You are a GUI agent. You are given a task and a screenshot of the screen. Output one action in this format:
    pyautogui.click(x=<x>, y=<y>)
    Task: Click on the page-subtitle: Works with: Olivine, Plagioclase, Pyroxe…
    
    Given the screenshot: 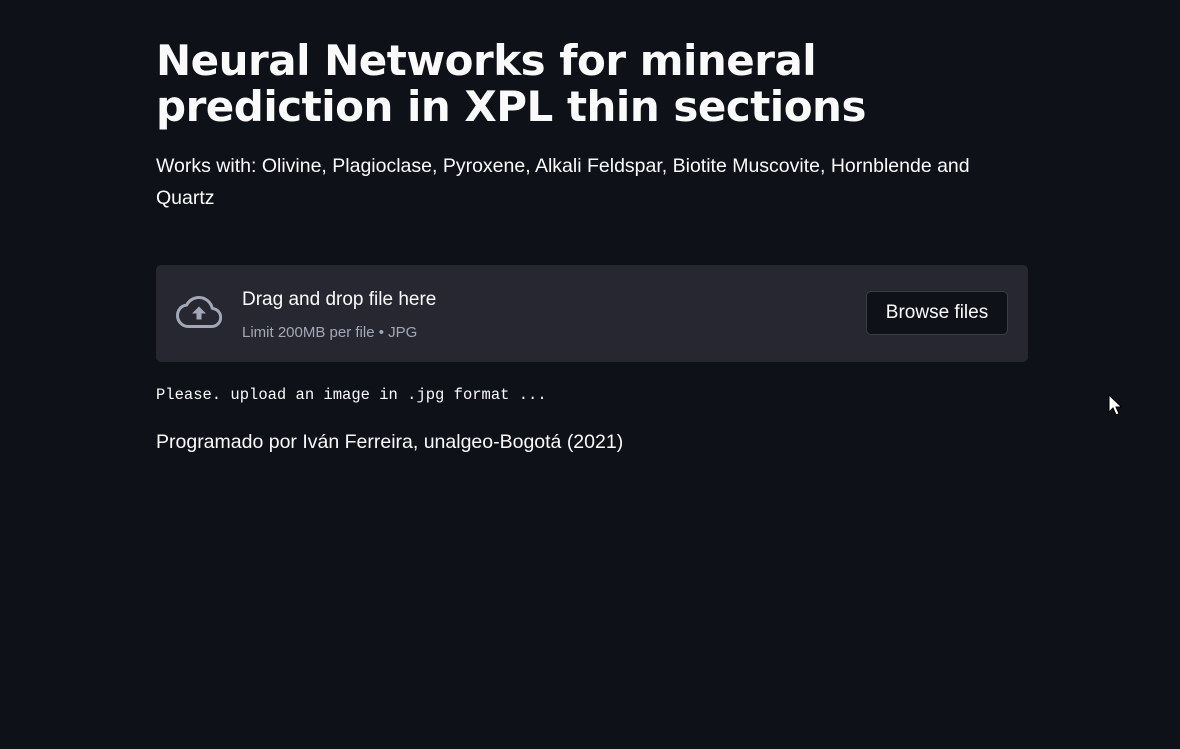 What is the action you would take?
    pyautogui.click(x=563, y=182)
    